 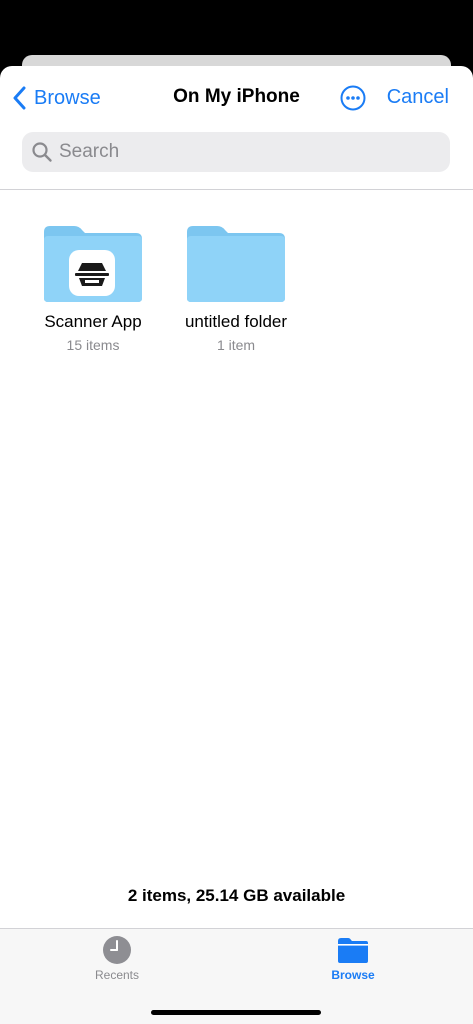 What do you see at coordinates (236, 895) in the screenshot?
I see `storage-status: 2 items, 25.14 GB available` at bounding box center [236, 895].